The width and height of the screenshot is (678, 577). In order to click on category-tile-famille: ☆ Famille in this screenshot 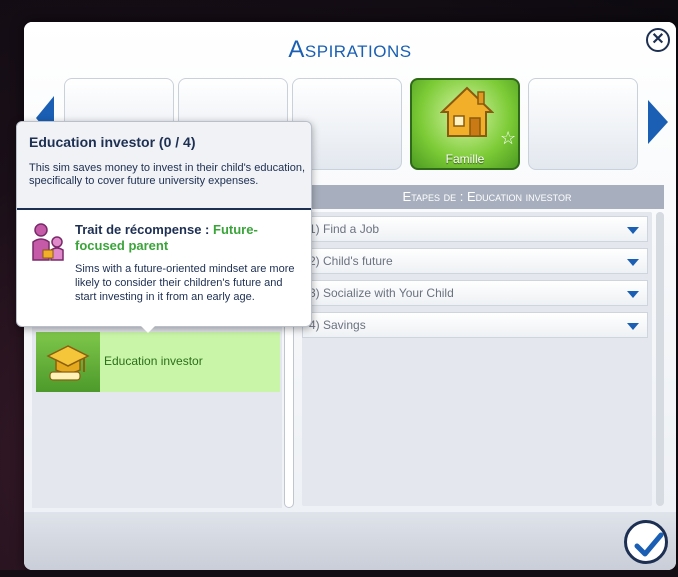, I will do `click(465, 124)`.